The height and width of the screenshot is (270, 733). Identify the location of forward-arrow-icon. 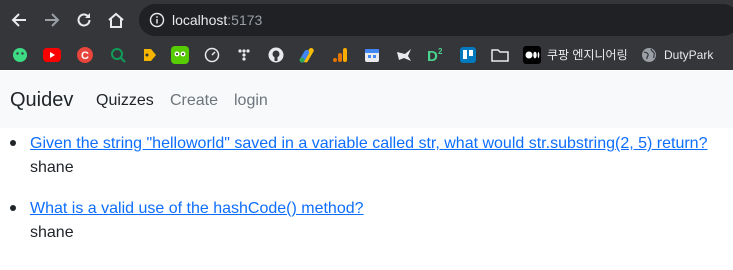
(52, 20).